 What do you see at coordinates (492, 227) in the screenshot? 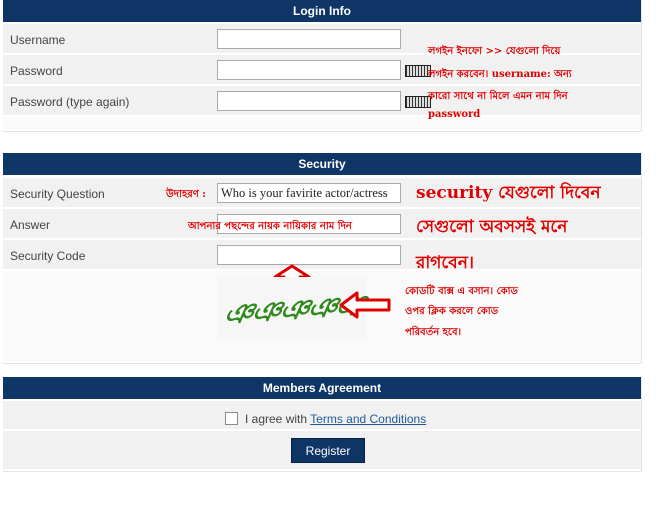
I see `security-note-line2: সেগুলো অবসসই মনে` at bounding box center [492, 227].